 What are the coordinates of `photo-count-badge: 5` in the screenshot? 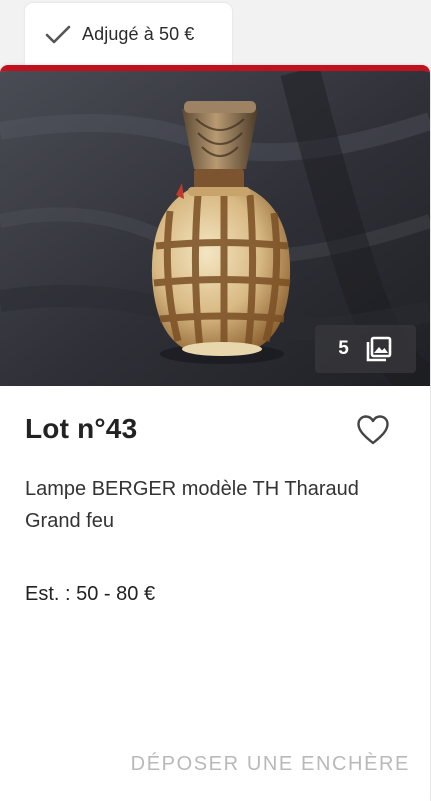 It's located at (365, 349).